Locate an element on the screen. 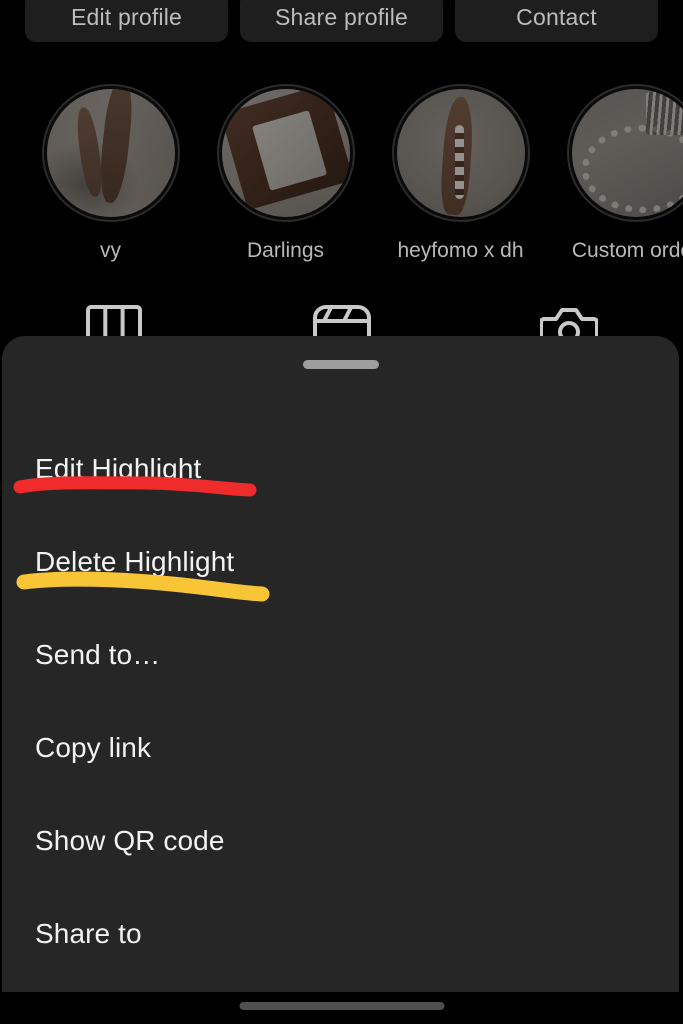 The height and width of the screenshot is (1024, 683). menu-item-label: Edit Highlight is located at coordinates (118, 468).